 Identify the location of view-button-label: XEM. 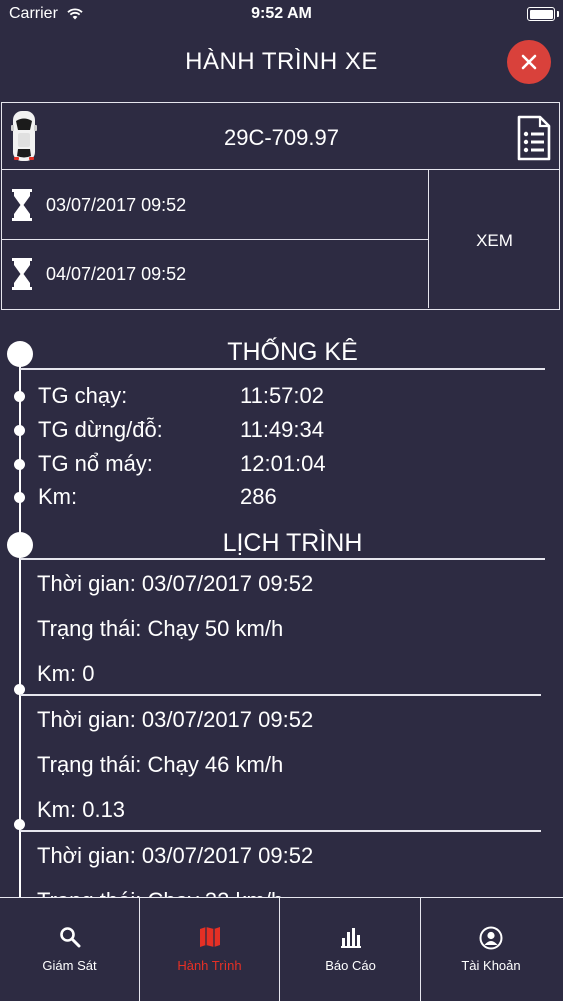
(494, 240).